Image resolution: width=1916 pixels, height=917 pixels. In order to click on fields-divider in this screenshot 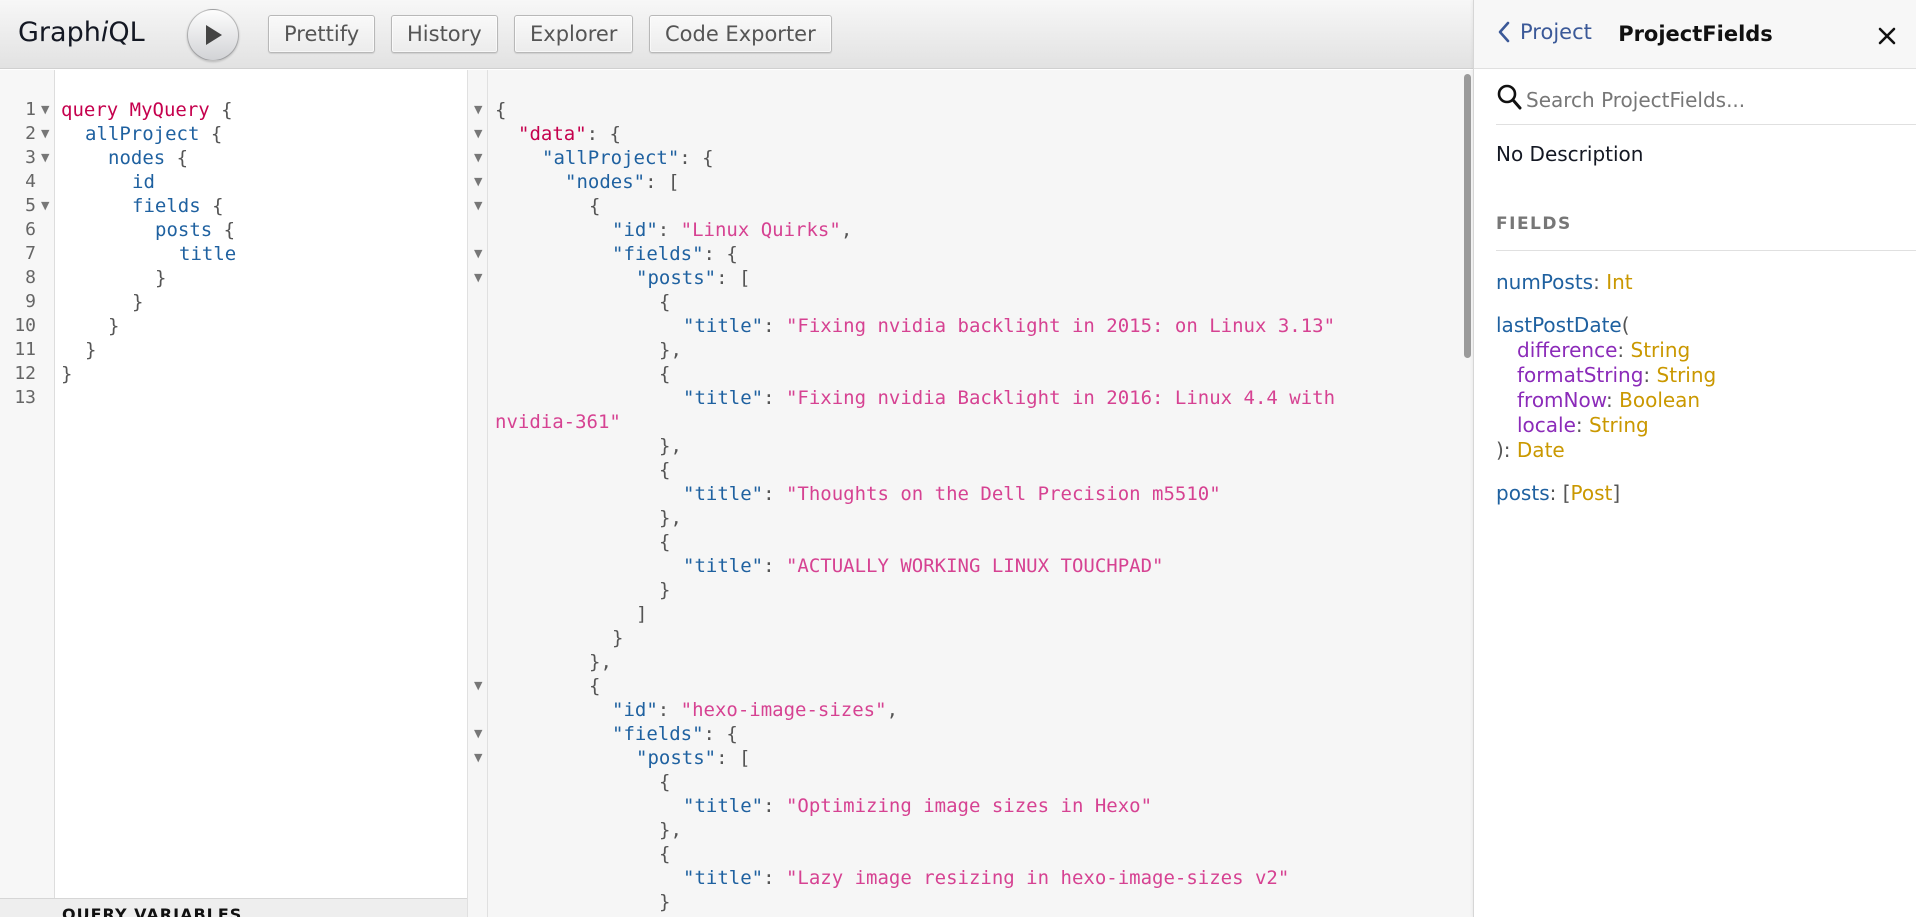, I will do `click(1706, 250)`.